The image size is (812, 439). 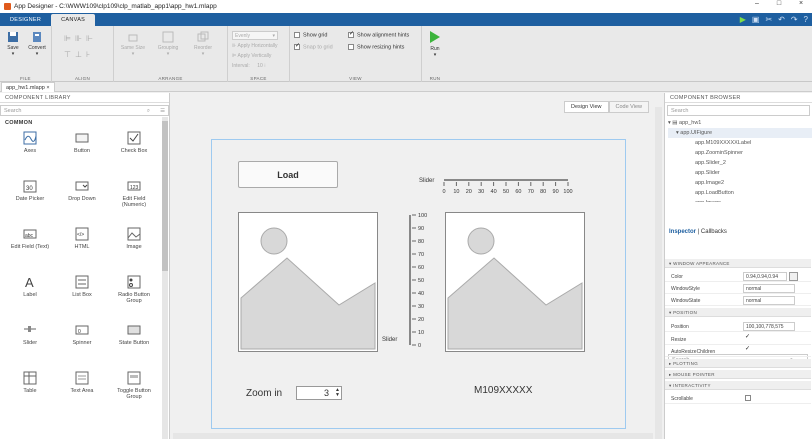 What do you see at coordinates (779, 3) in the screenshot?
I see `maximize-icon: □` at bounding box center [779, 3].